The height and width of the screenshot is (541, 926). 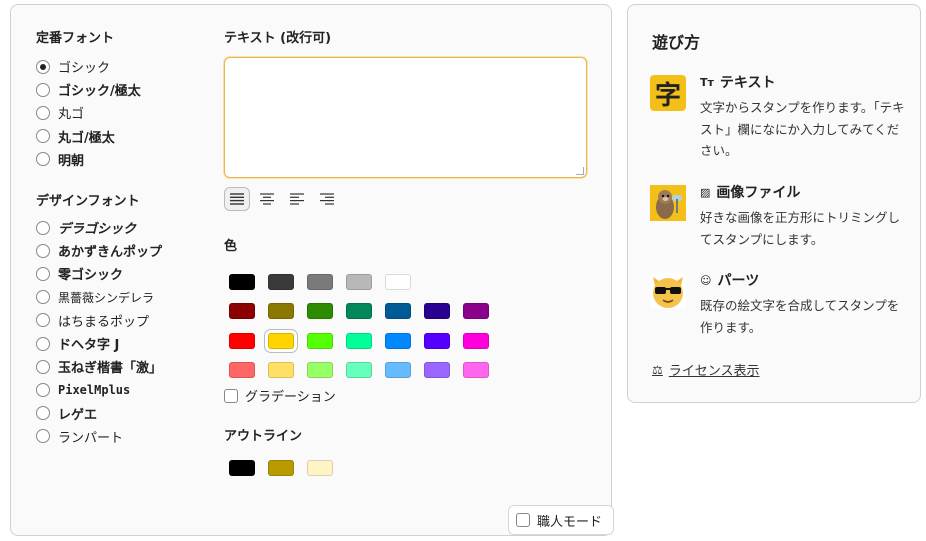 I want to click on standard-font-list: ゴシック ゴシック/極太 丸ゴ 丸ゴ/極太 明朝, so click(x=88, y=113).